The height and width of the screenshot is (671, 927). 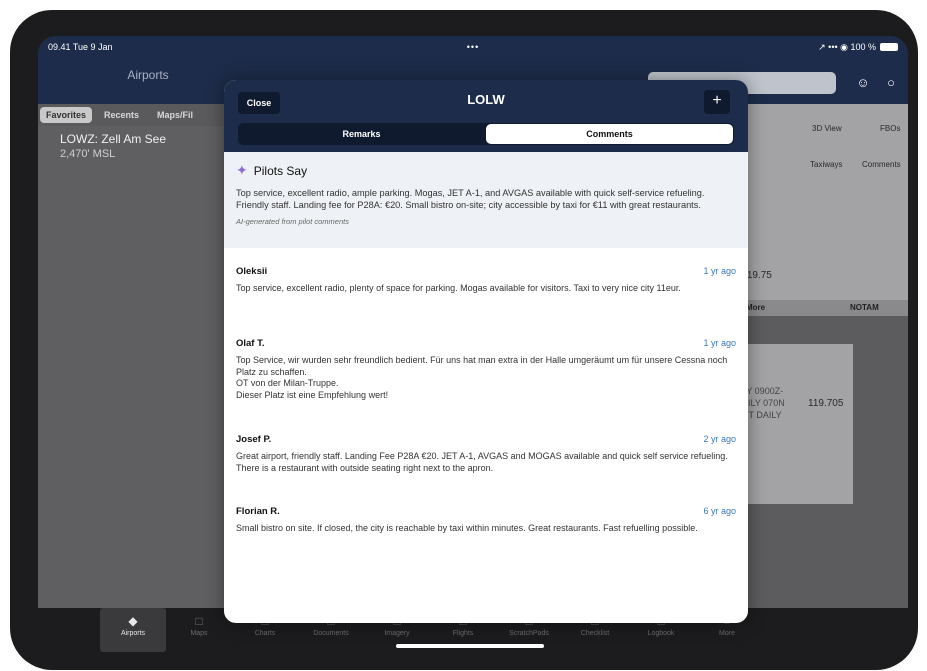 What do you see at coordinates (890, 128) in the screenshot?
I see `fbos-button: FBOs` at bounding box center [890, 128].